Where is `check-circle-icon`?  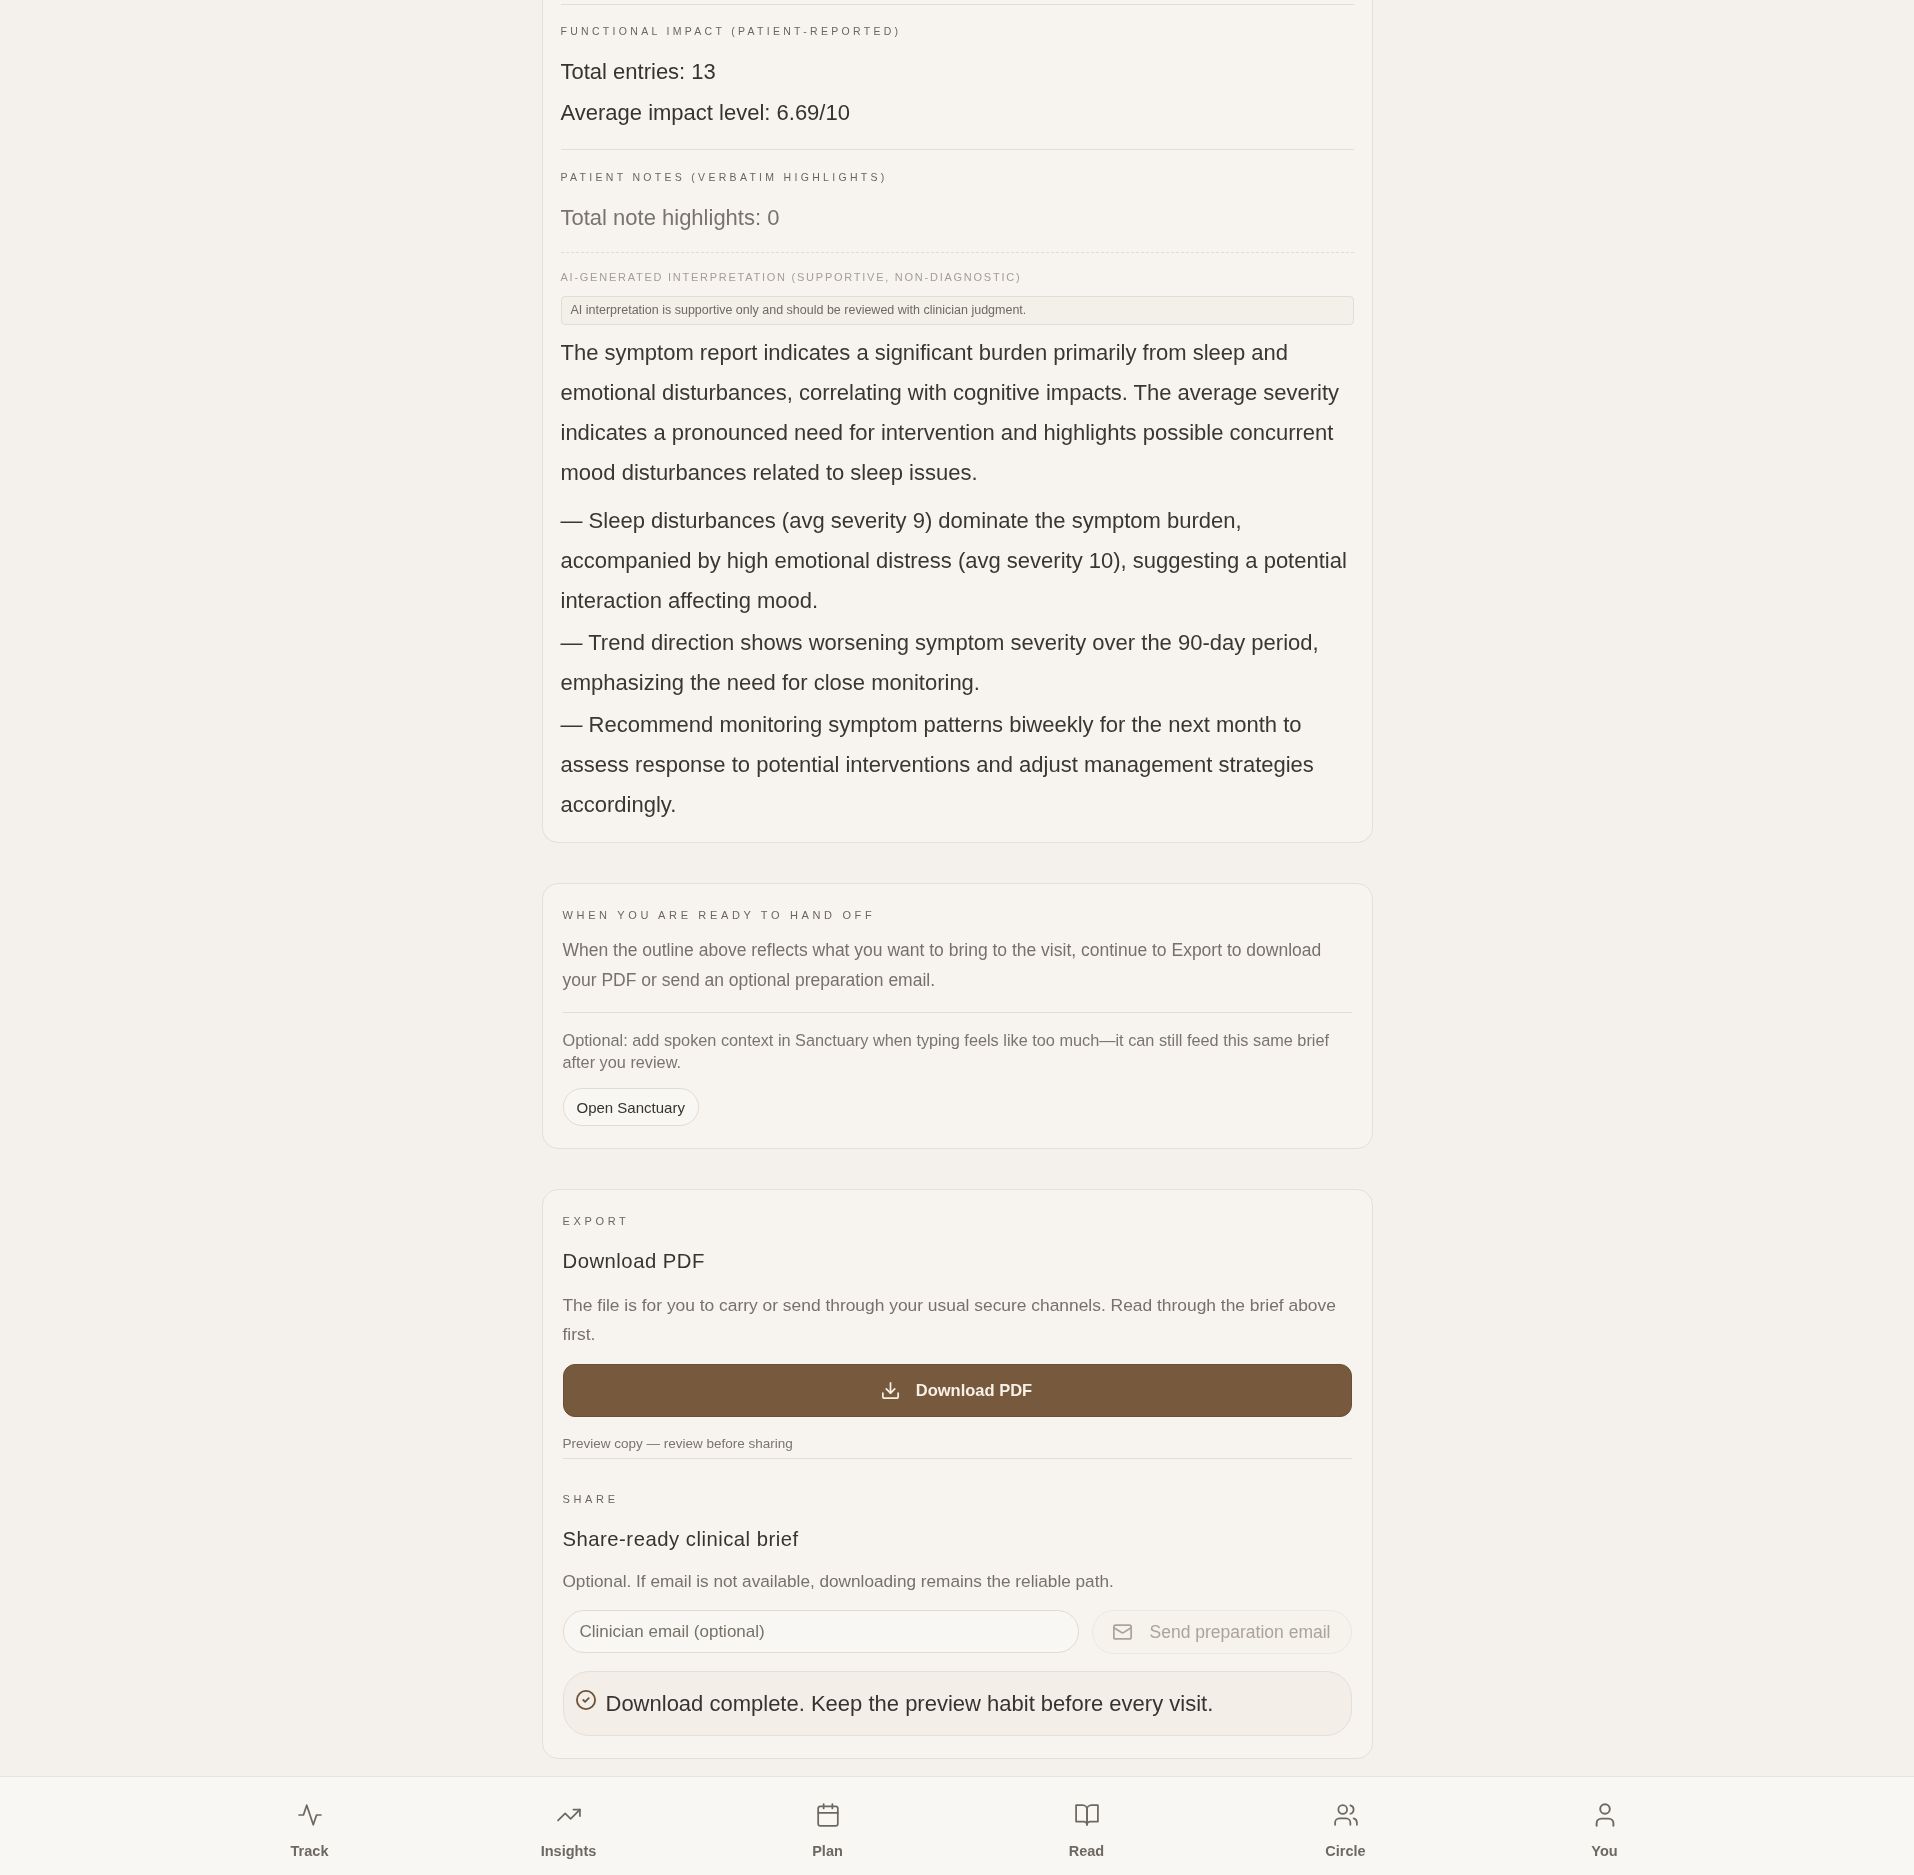 check-circle-icon is located at coordinates (585, 1700).